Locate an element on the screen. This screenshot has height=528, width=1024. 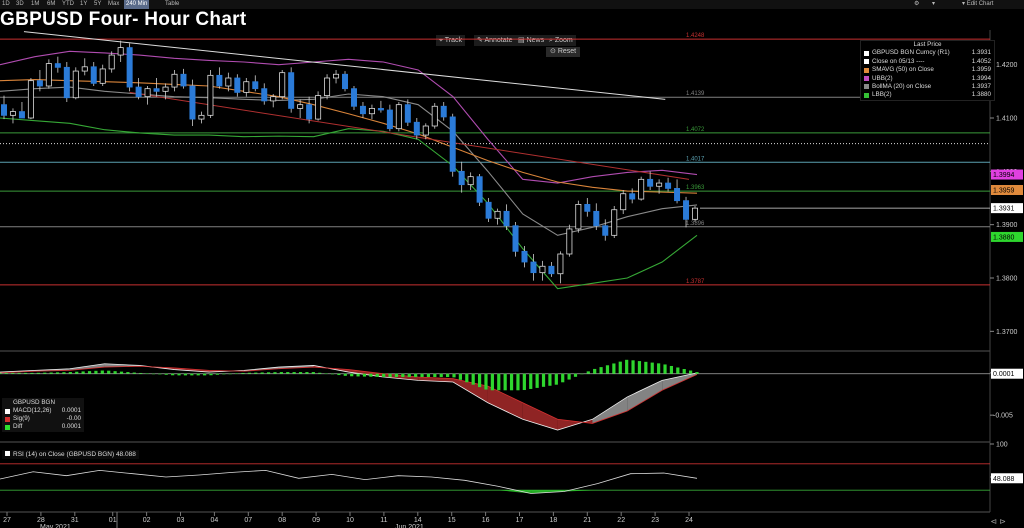
x-tick-label: 21 is located at coordinates (587, 520).